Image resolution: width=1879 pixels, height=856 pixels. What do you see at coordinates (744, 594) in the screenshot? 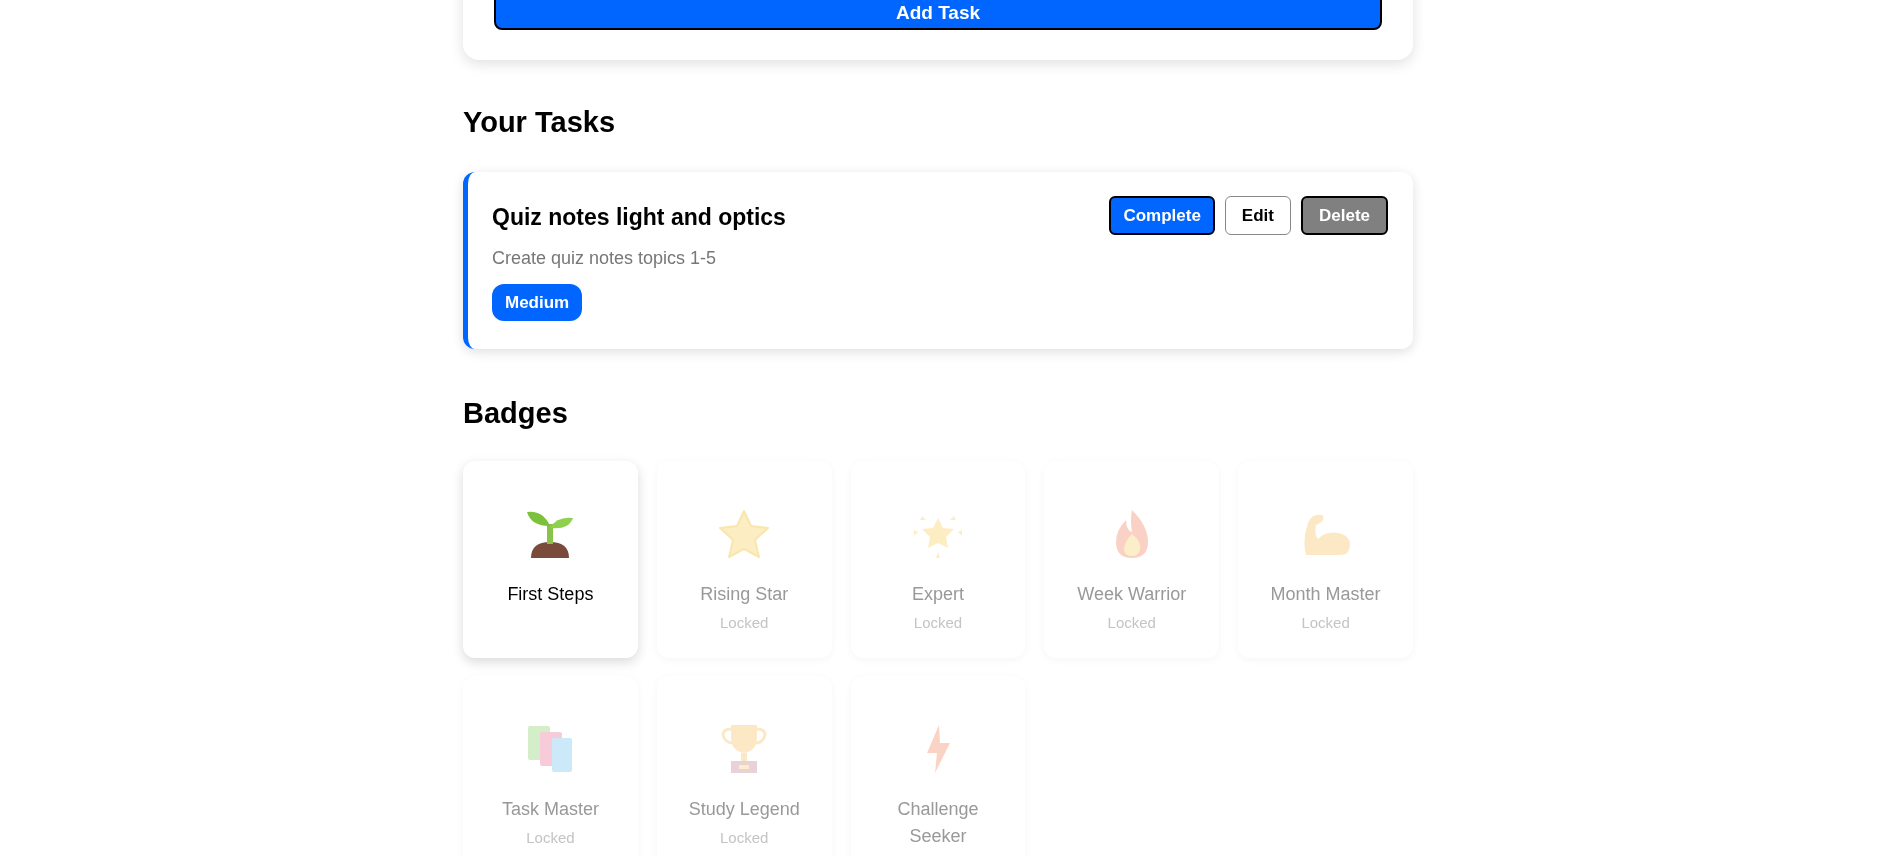
I see `badge-name: Rising Star` at bounding box center [744, 594].